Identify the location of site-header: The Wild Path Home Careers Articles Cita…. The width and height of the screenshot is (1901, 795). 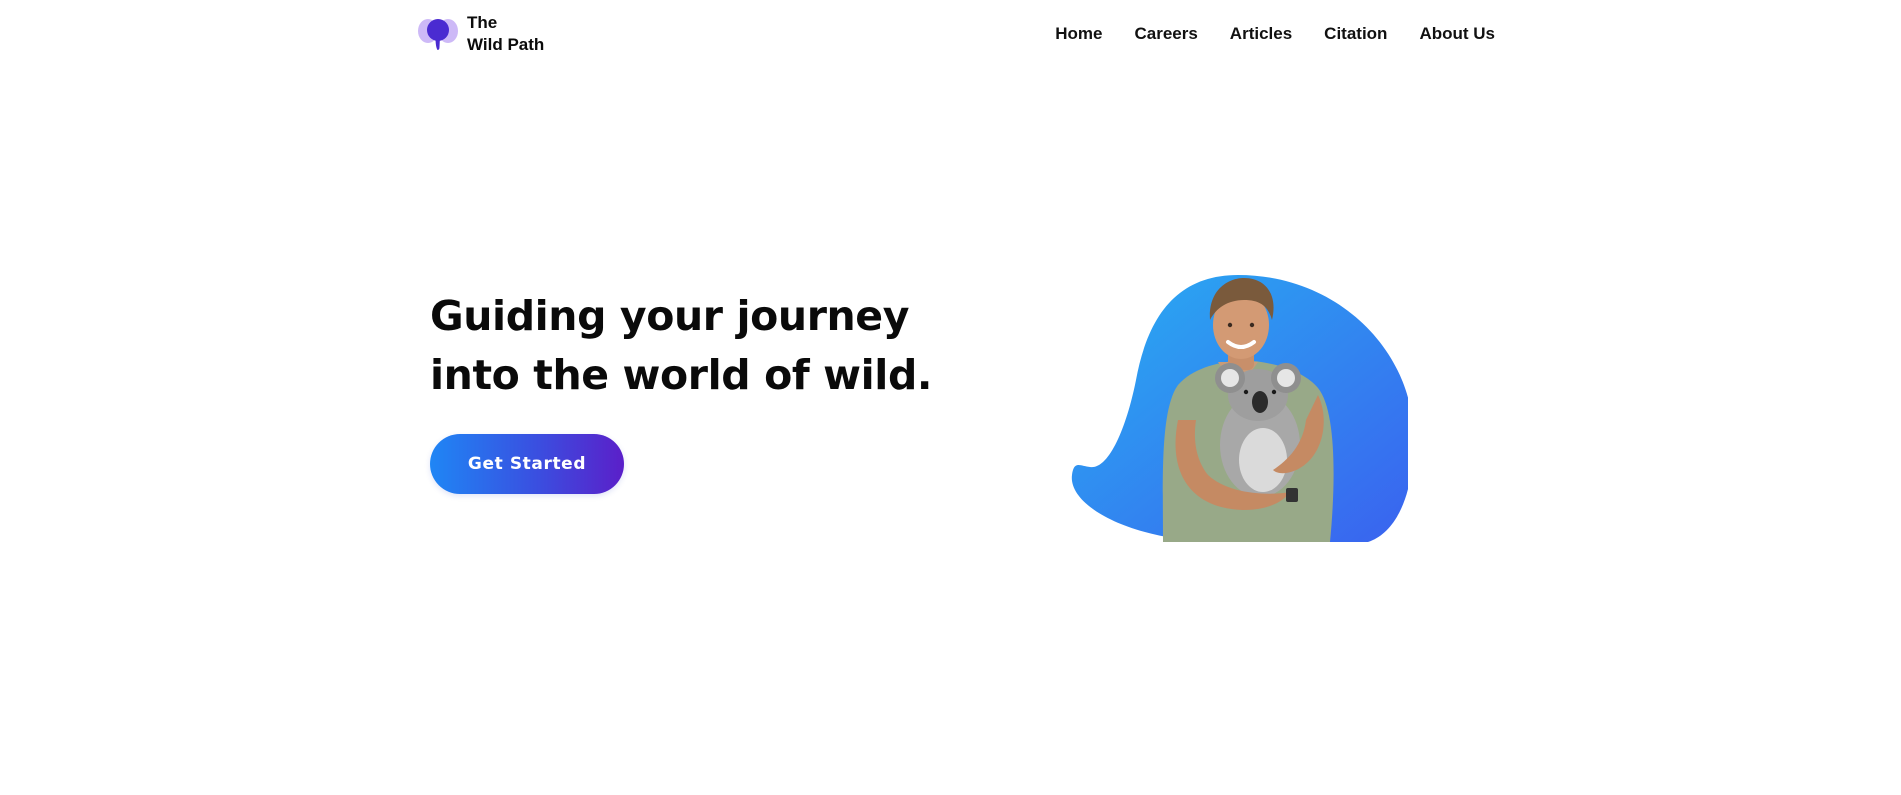
(950, 36).